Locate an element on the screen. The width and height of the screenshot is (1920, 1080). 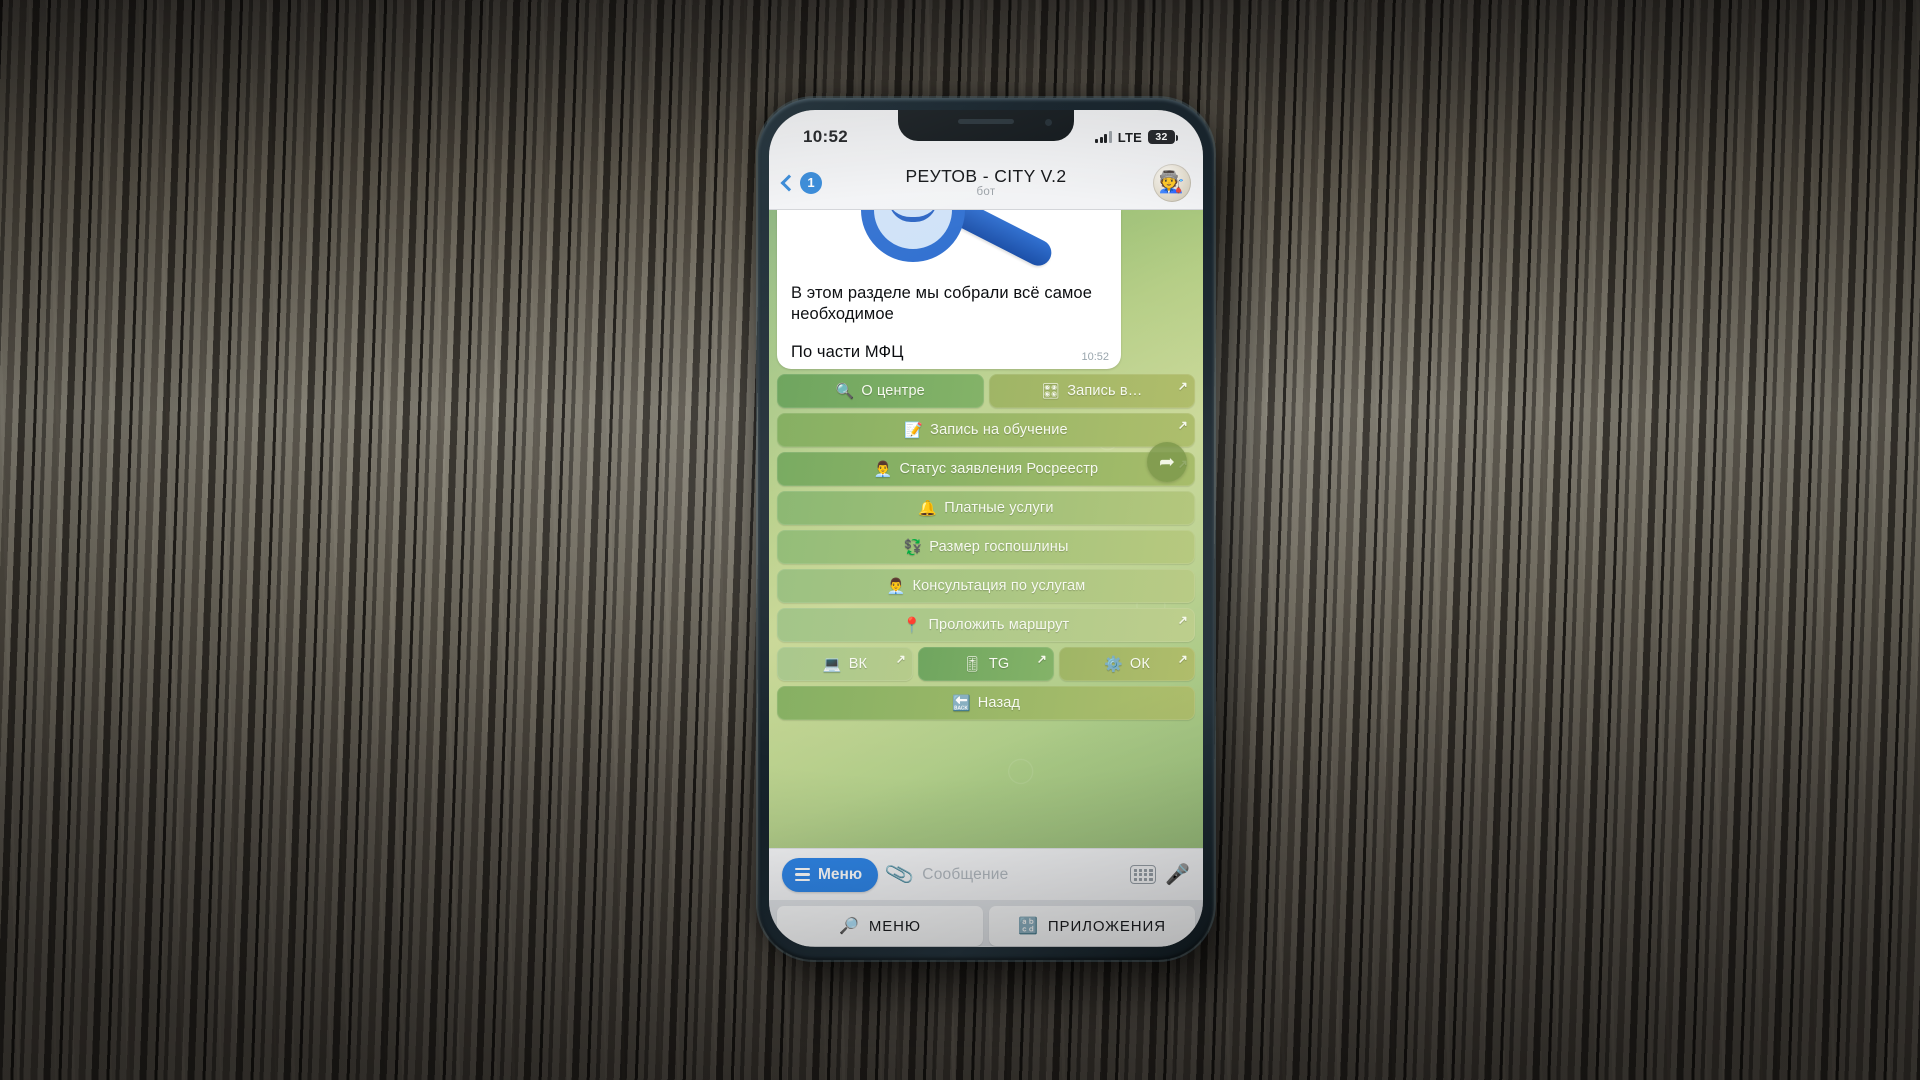
reply-keyboard-button: 🔡 ПРИЛОЖЕНИЯ is located at coordinates (1092, 926).